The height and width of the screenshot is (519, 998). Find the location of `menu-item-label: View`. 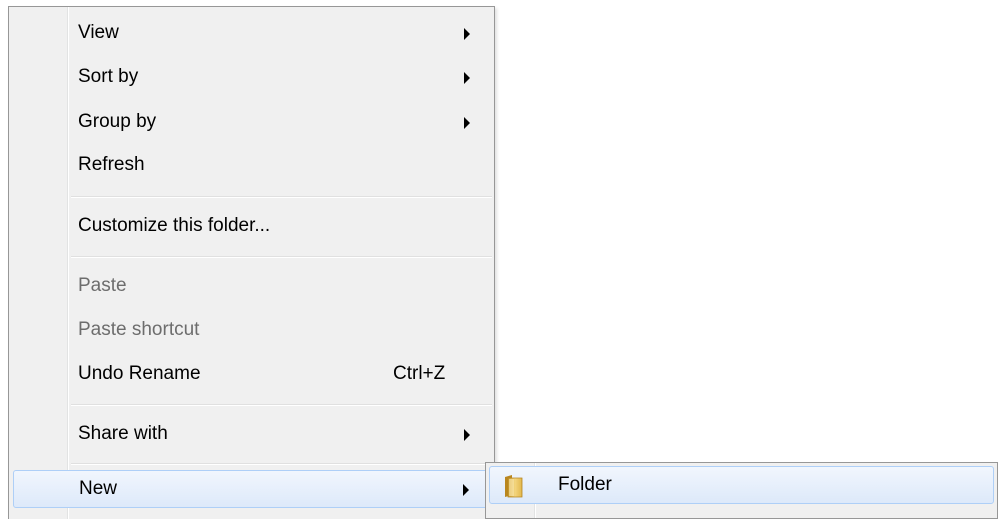

menu-item-label: View is located at coordinates (98, 32).